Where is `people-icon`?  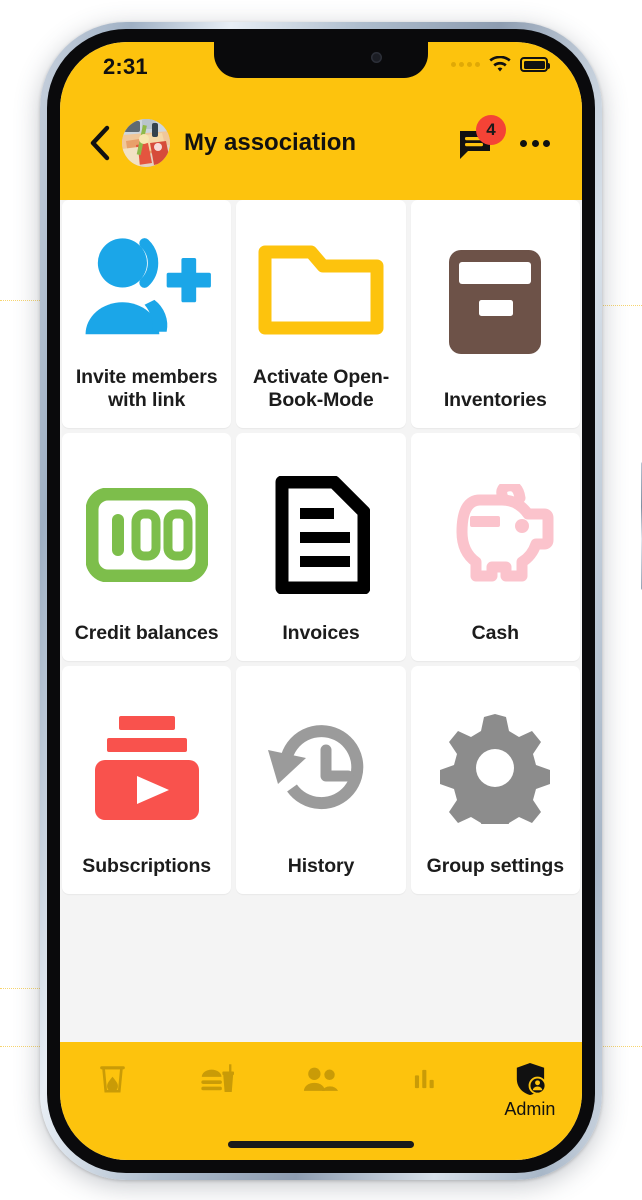
people-icon is located at coordinates (321, 1079).